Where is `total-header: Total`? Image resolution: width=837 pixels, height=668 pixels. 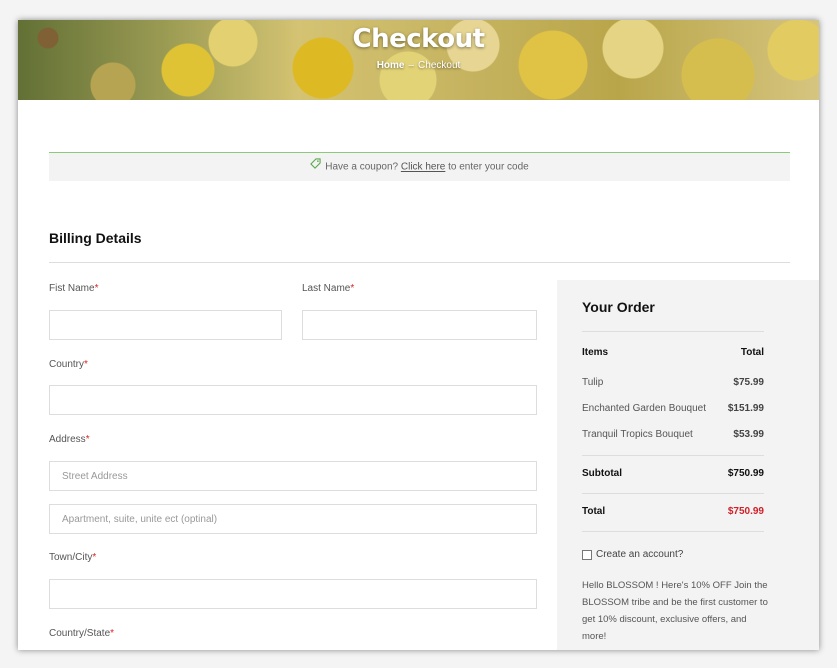
total-header: Total is located at coordinates (752, 352).